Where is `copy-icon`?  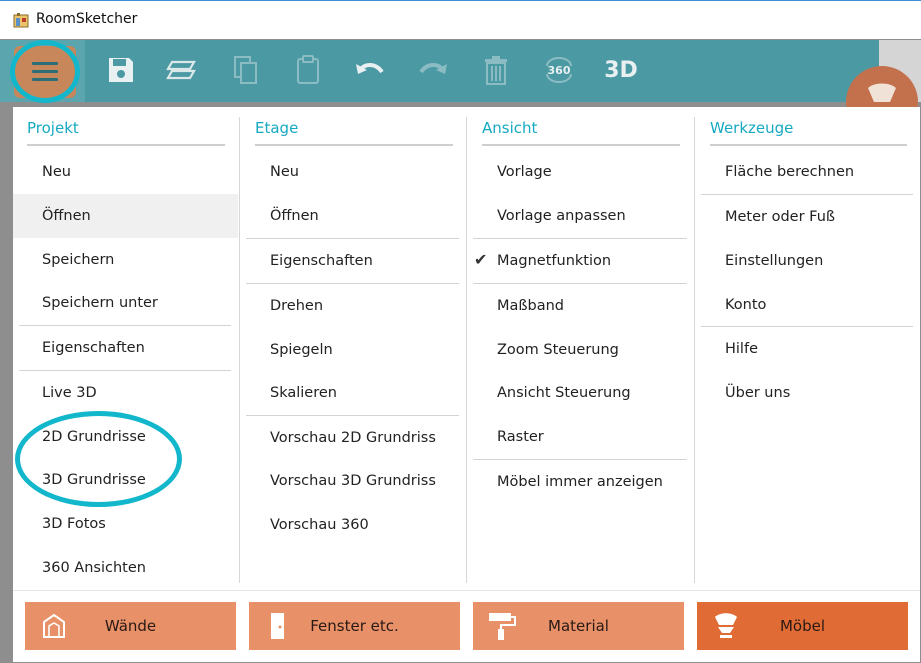 copy-icon is located at coordinates (245, 70).